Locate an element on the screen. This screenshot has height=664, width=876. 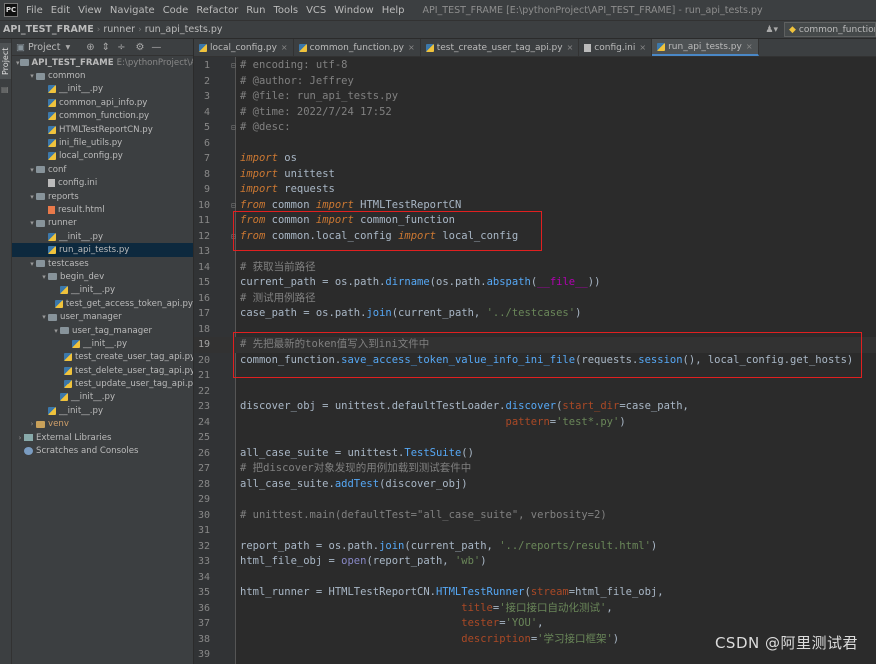
code-line: 7 import os is located at coordinates (535, 159).